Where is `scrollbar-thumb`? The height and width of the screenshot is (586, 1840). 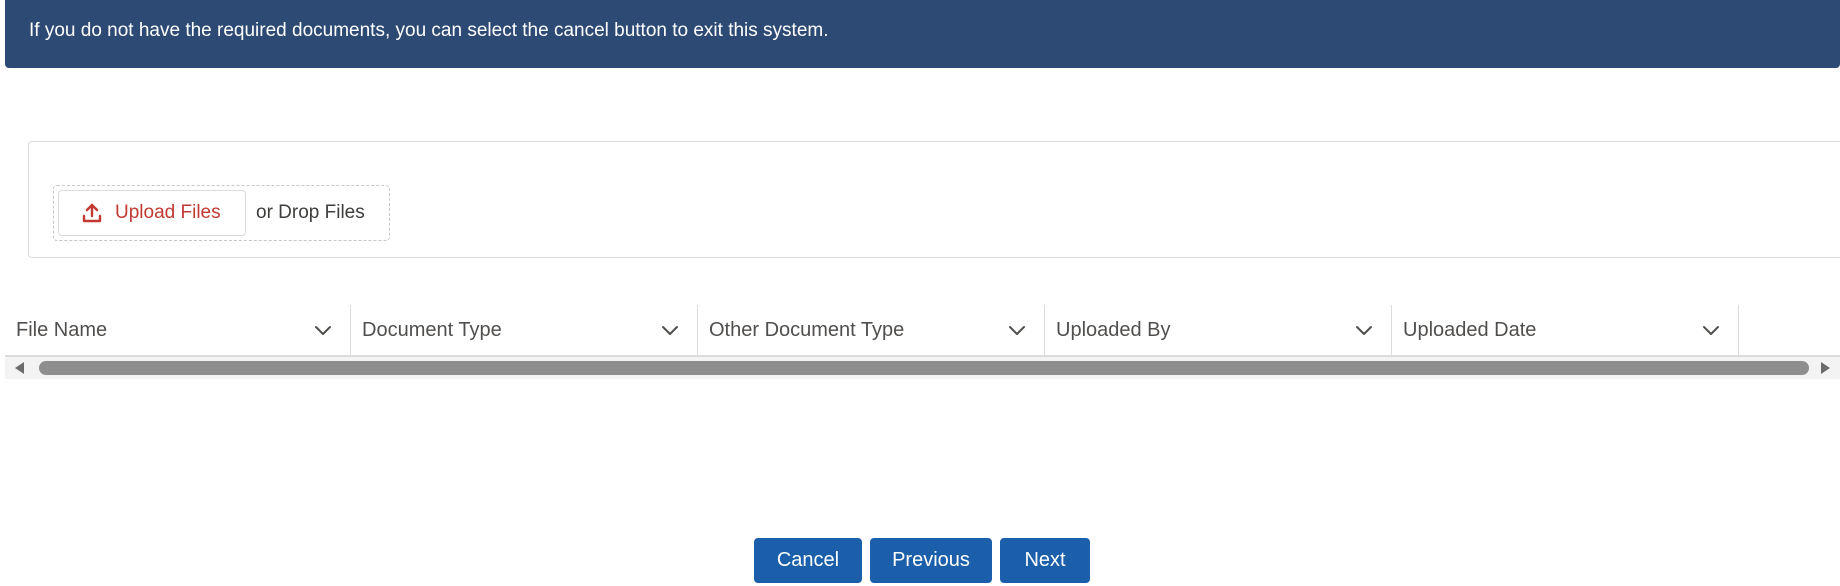
scrollbar-thumb is located at coordinates (924, 368).